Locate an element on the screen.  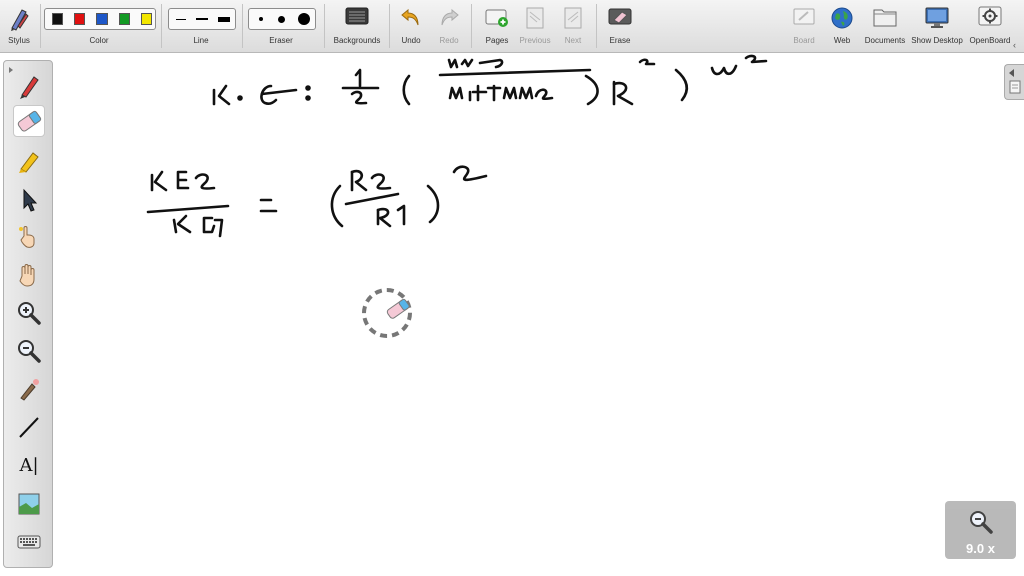
color-group is located at coordinates (100, 19).